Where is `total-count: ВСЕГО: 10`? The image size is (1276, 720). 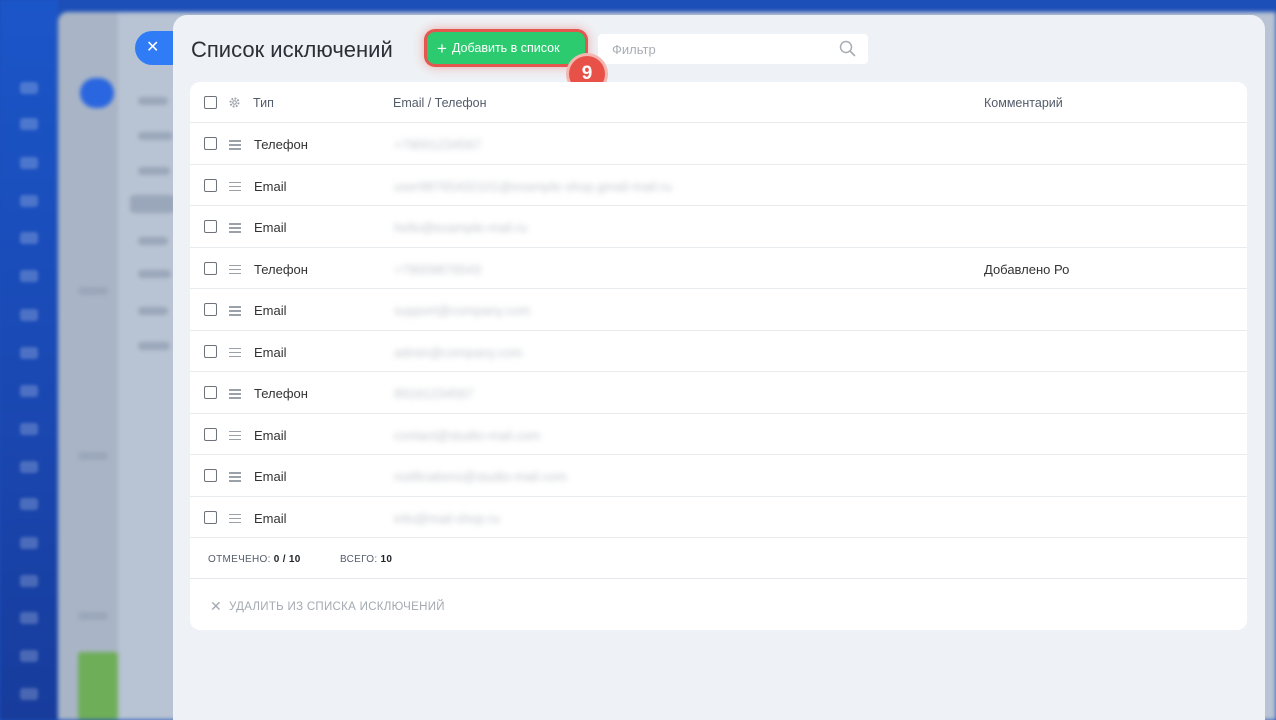
total-count: ВСЕГО: 10 is located at coordinates (366, 559).